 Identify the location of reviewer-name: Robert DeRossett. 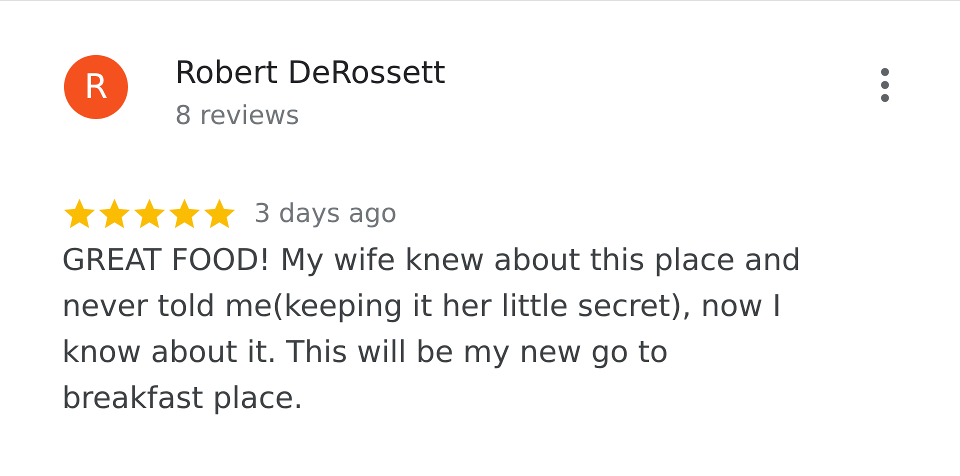
(310, 73).